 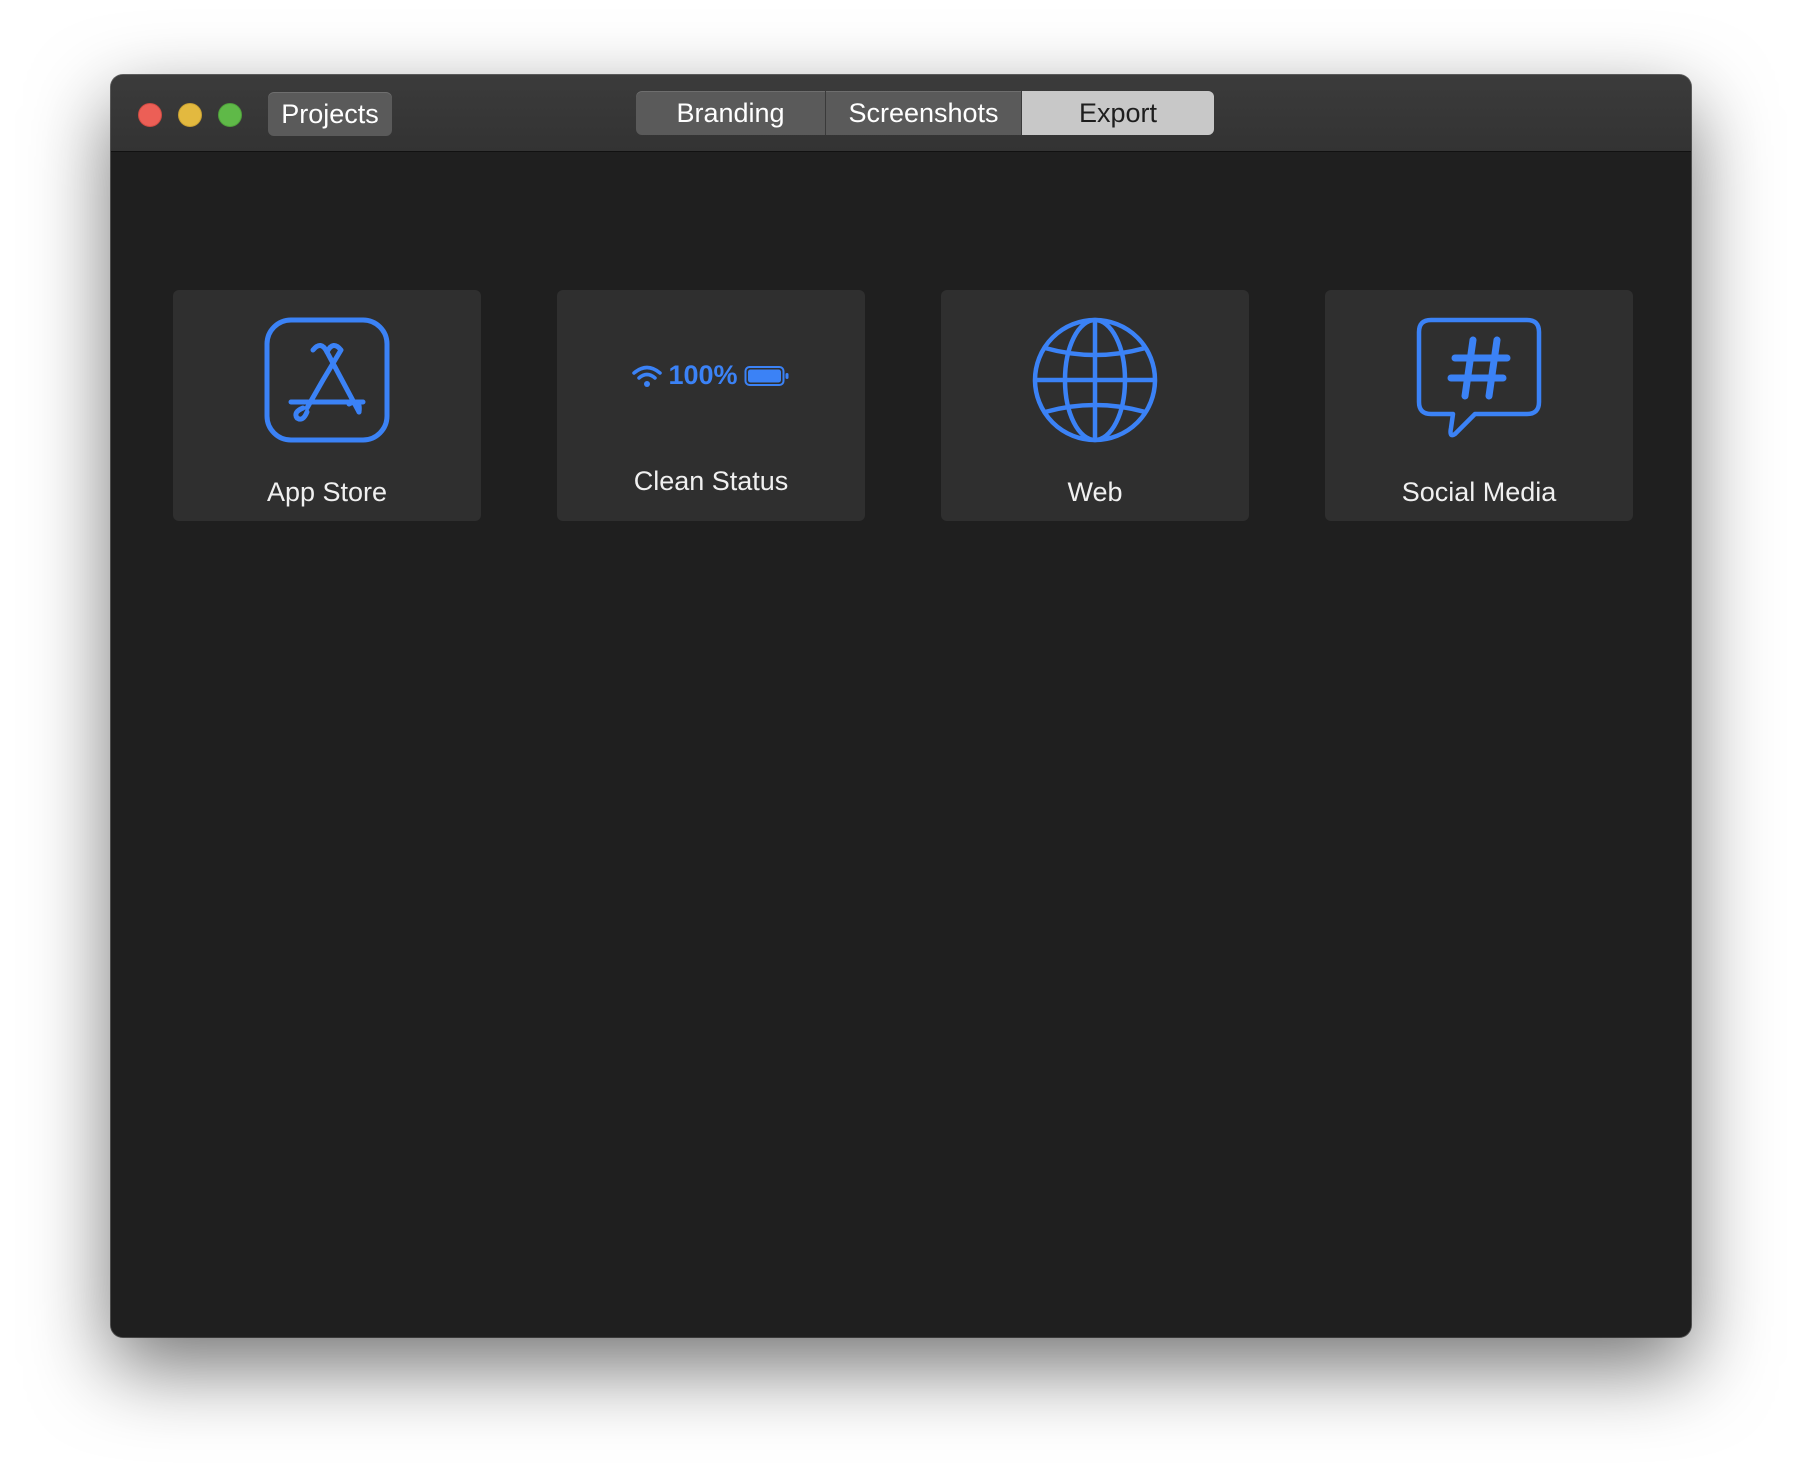 I want to click on export-option-web: Web, so click(x=1095, y=405).